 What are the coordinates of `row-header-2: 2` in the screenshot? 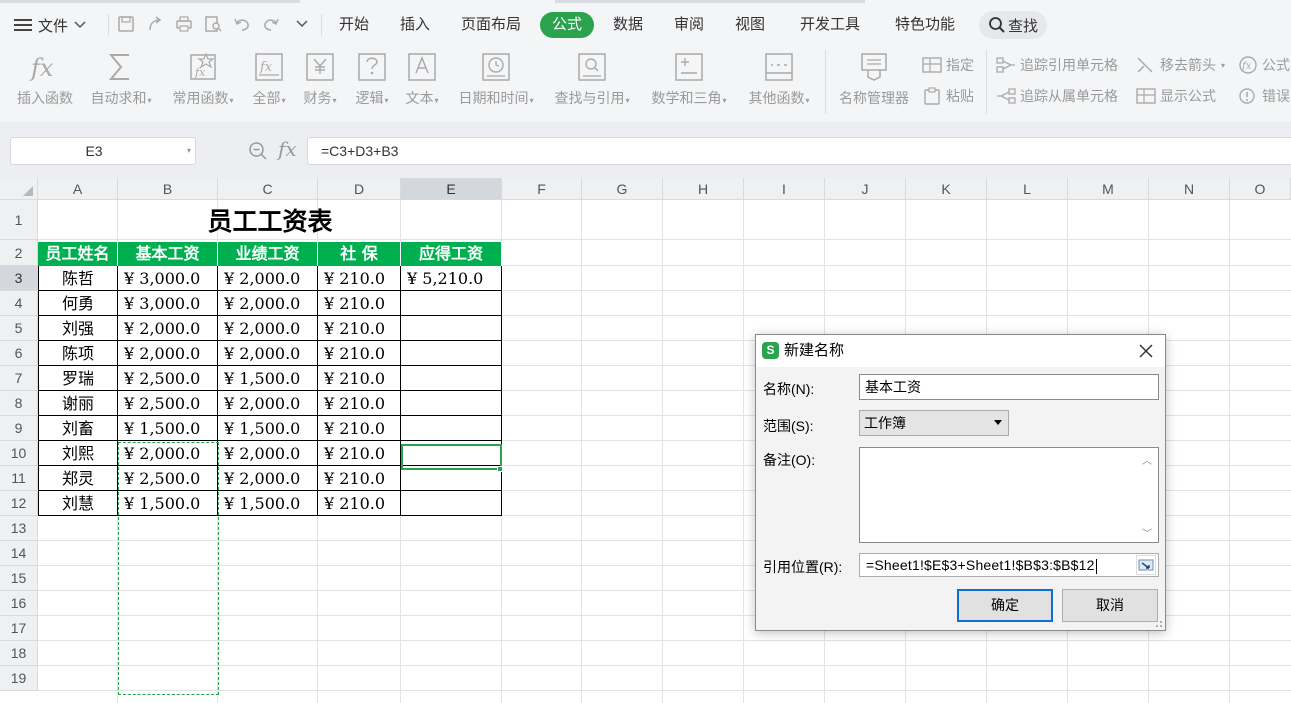 It's located at (19, 253).